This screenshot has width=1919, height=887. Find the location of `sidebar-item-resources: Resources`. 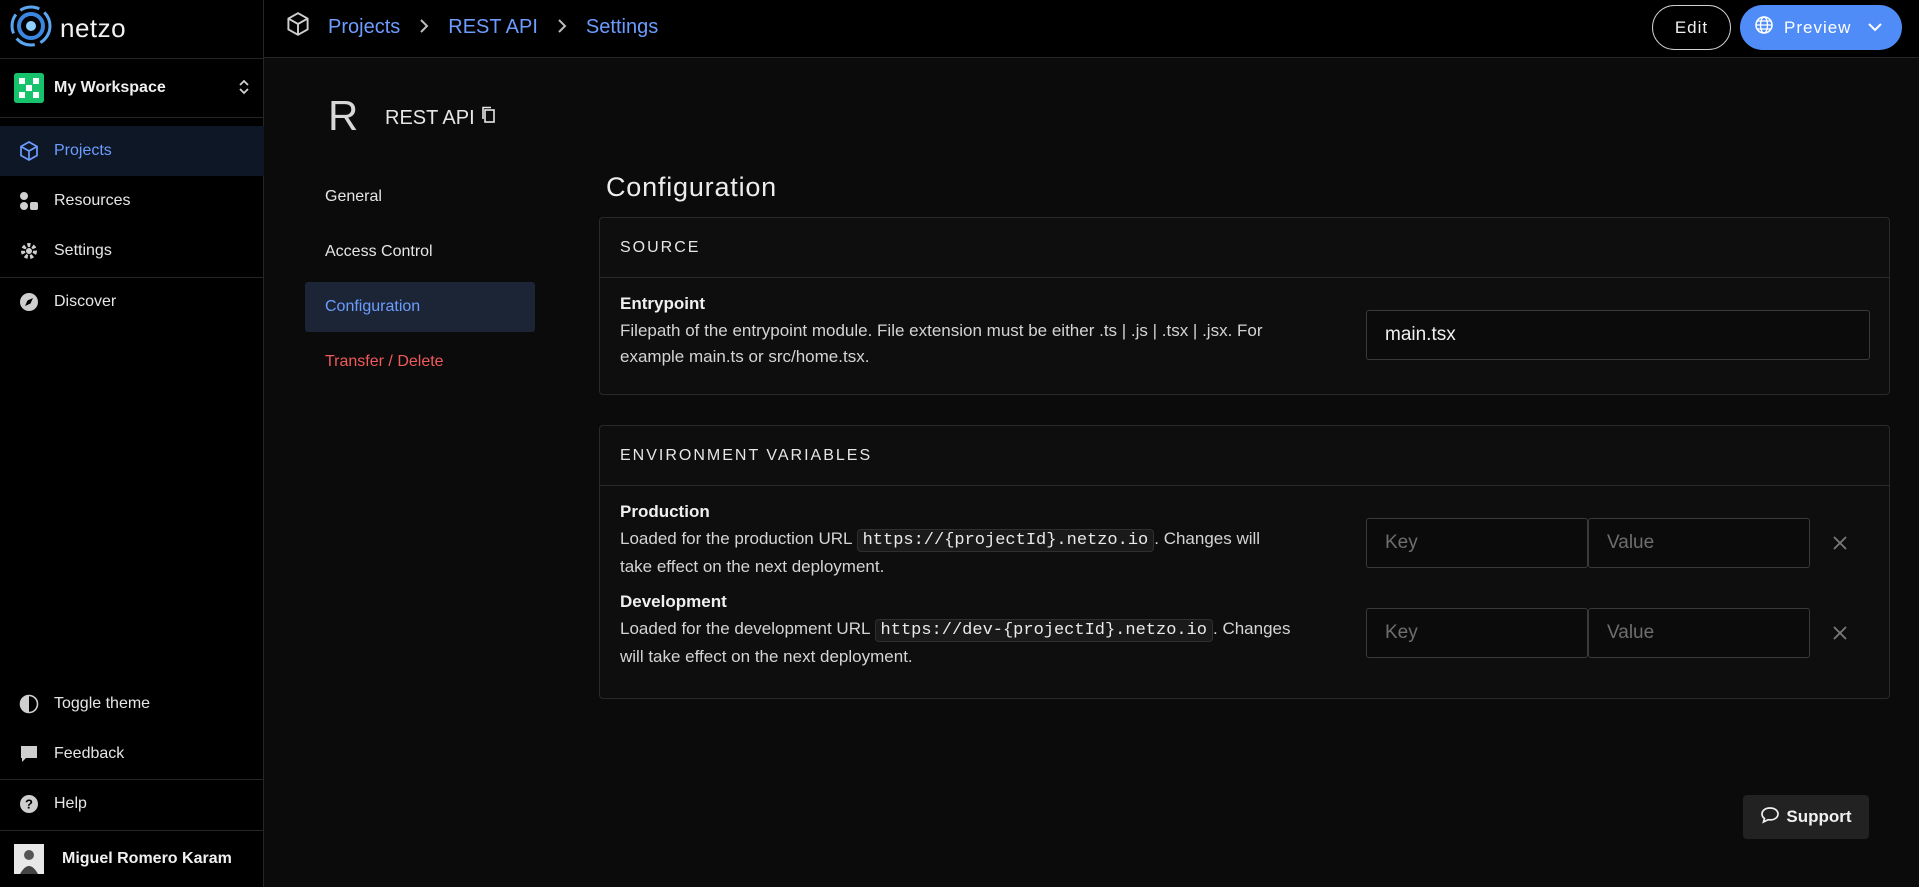

sidebar-item-resources: Resources is located at coordinates (132, 201).